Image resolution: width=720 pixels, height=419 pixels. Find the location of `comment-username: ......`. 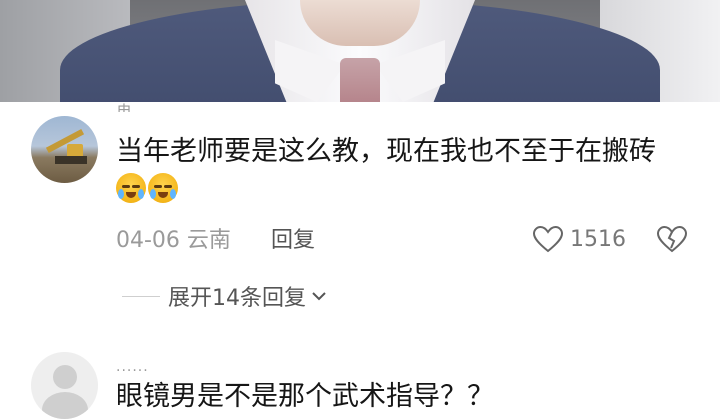

comment-username: ...... is located at coordinates (132, 367).